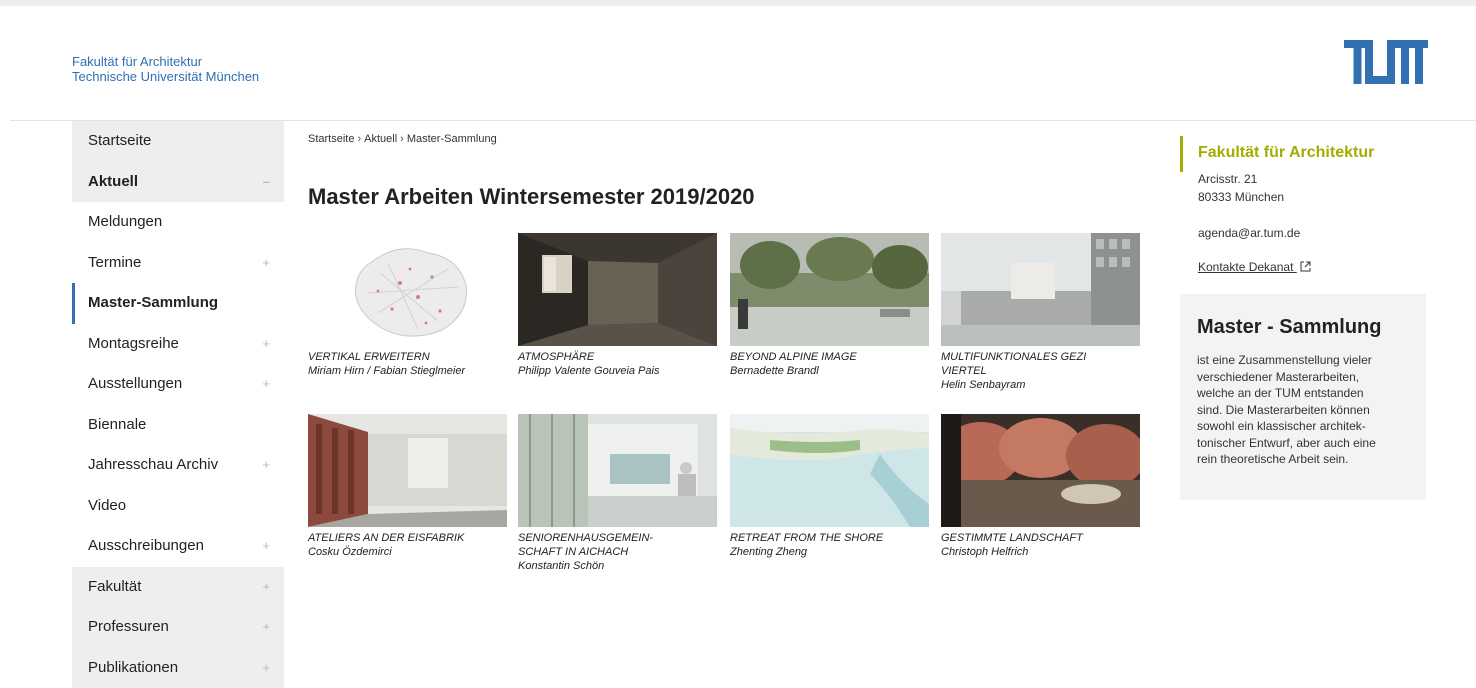  I want to click on contact-link: Kontakte Dekanat, so click(1254, 267).